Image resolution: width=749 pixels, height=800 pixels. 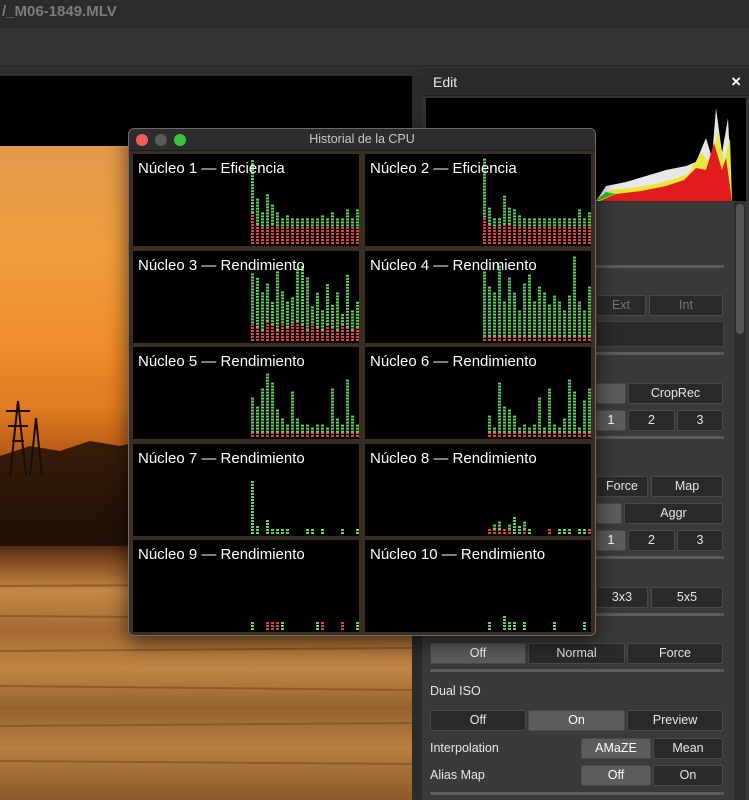 What do you see at coordinates (660, 334) in the screenshot?
I see `value-field` at bounding box center [660, 334].